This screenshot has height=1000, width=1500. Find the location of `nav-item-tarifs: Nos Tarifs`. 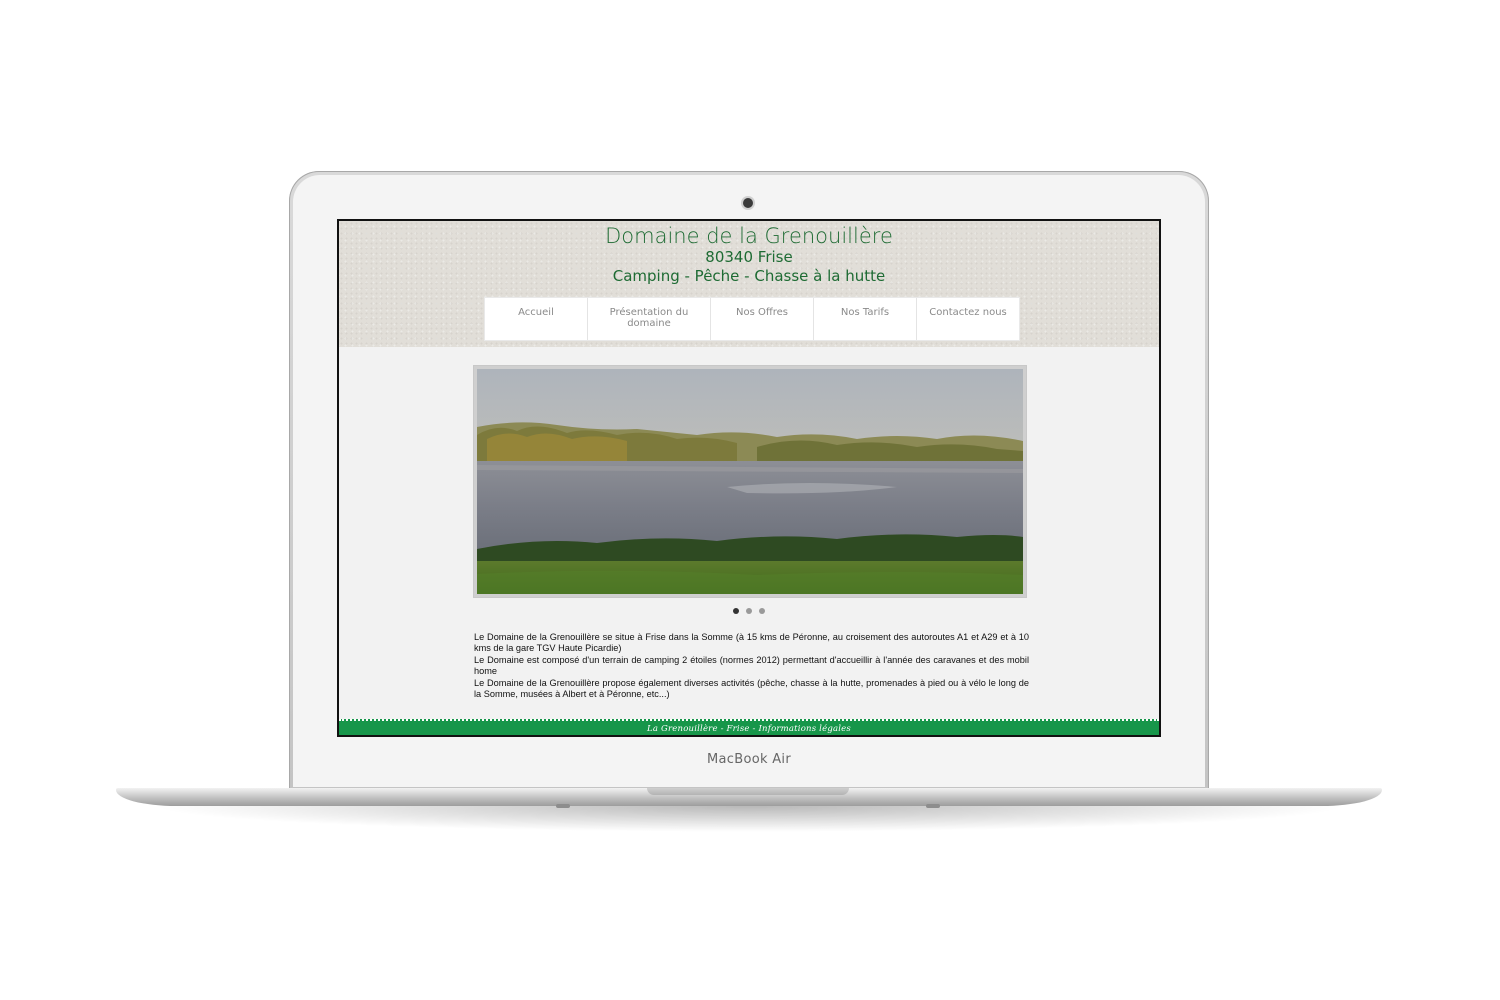

nav-item-tarifs: Nos Tarifs is located at coordinates (865, 319).